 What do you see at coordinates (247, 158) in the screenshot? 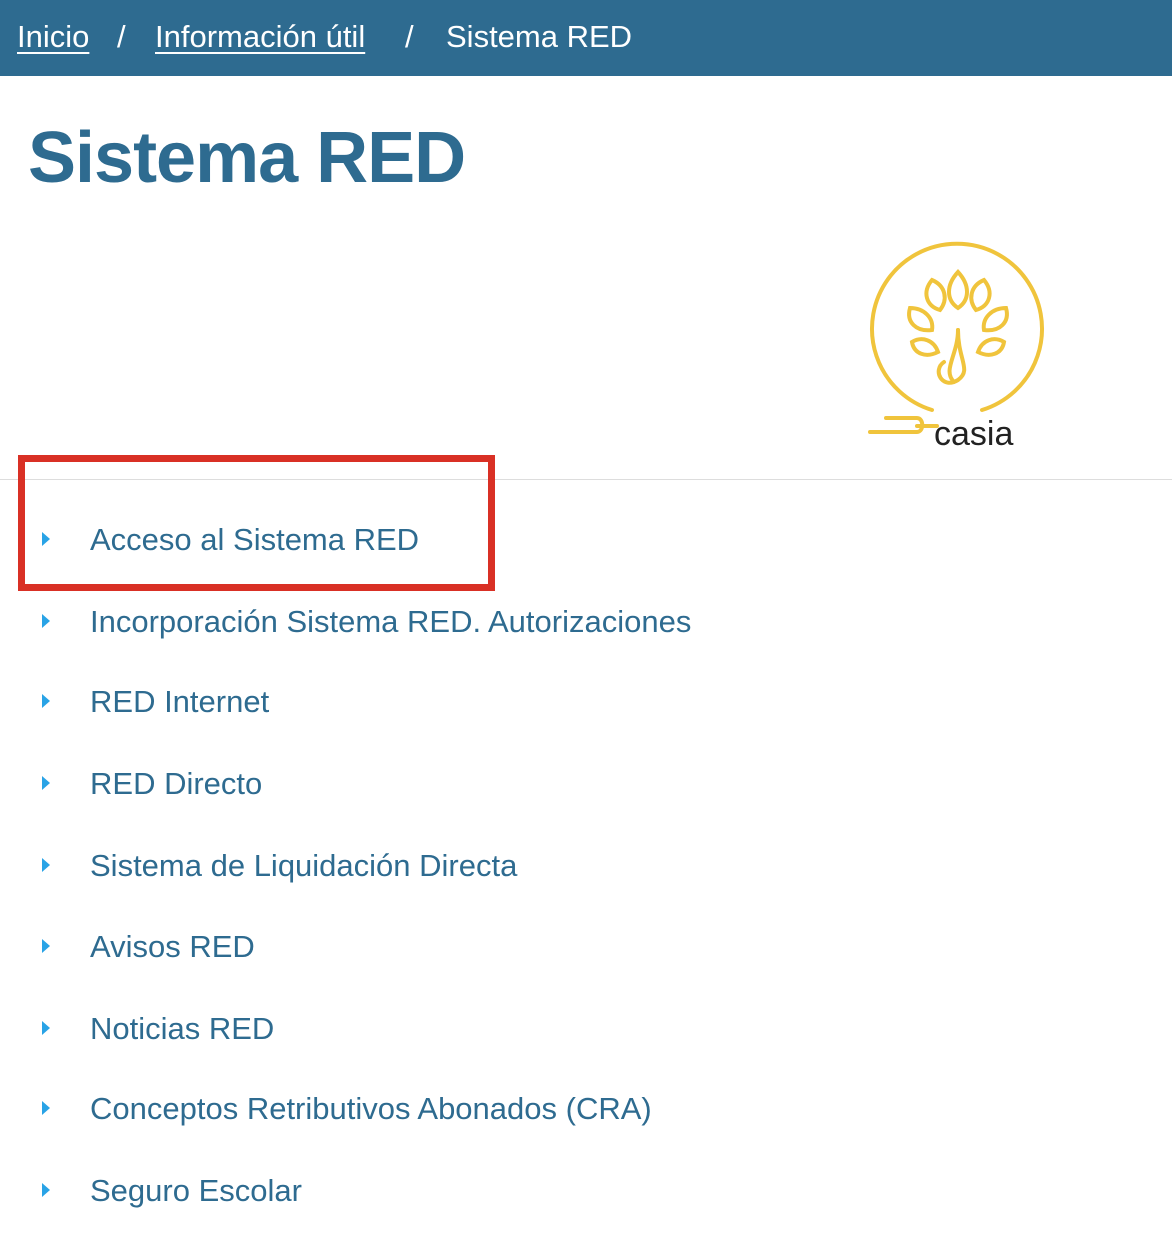
I see `page-title: Sistema RED` at bounding box center [247, 158].